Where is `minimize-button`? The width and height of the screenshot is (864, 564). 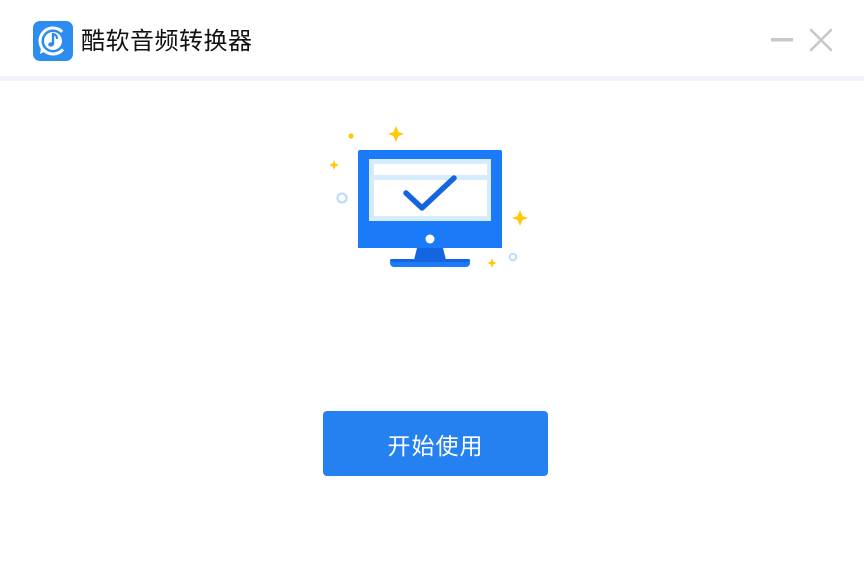
minimize-button is located at coordinates (782, 40).